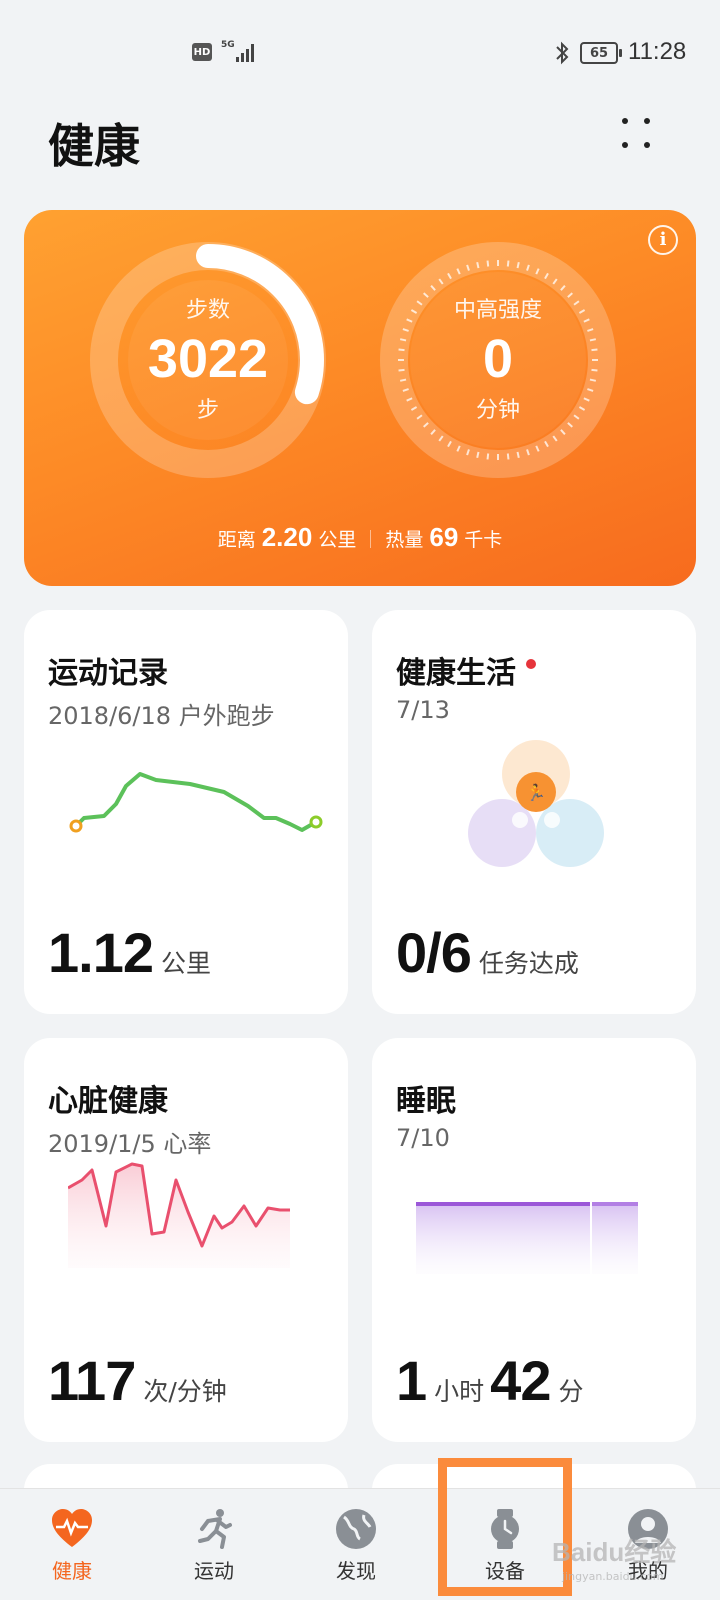 Image resolution: width=720 pixels, height=1600 pixels. What do you see at coordinates (207, 310) in the screenshot?
I see `steps-label: 步数` at bounding box center [207, 310].